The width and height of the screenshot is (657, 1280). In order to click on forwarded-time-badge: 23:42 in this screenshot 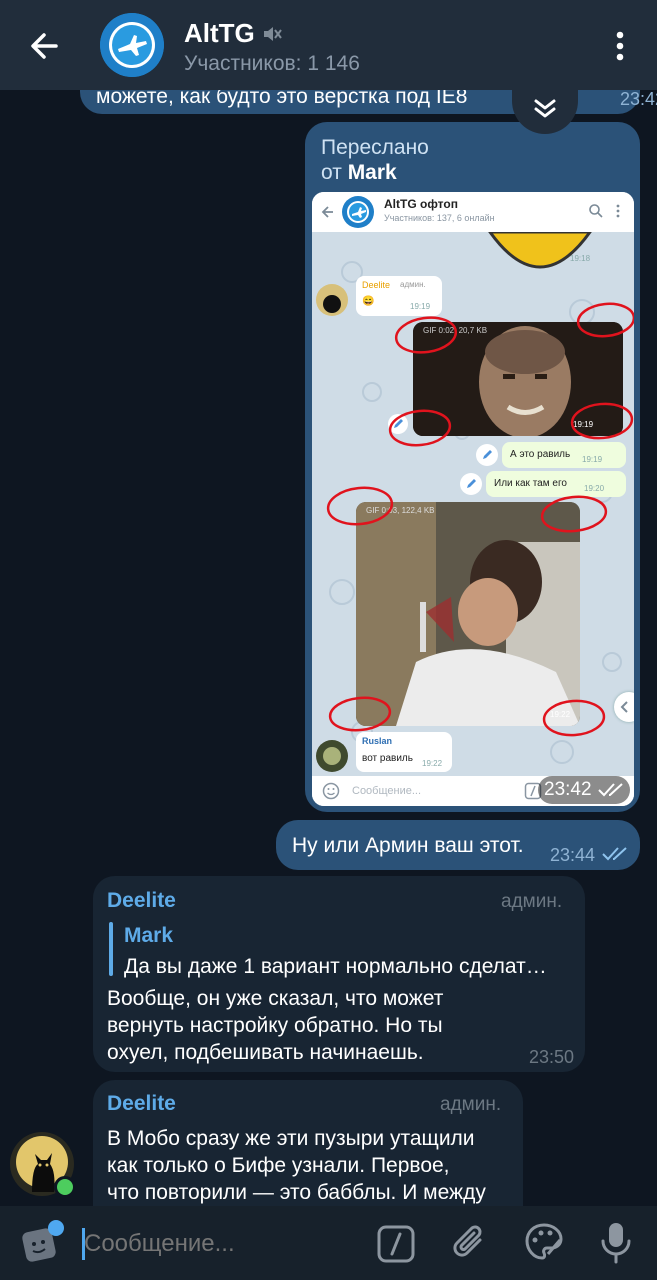, I will do `click(584, 790)`.